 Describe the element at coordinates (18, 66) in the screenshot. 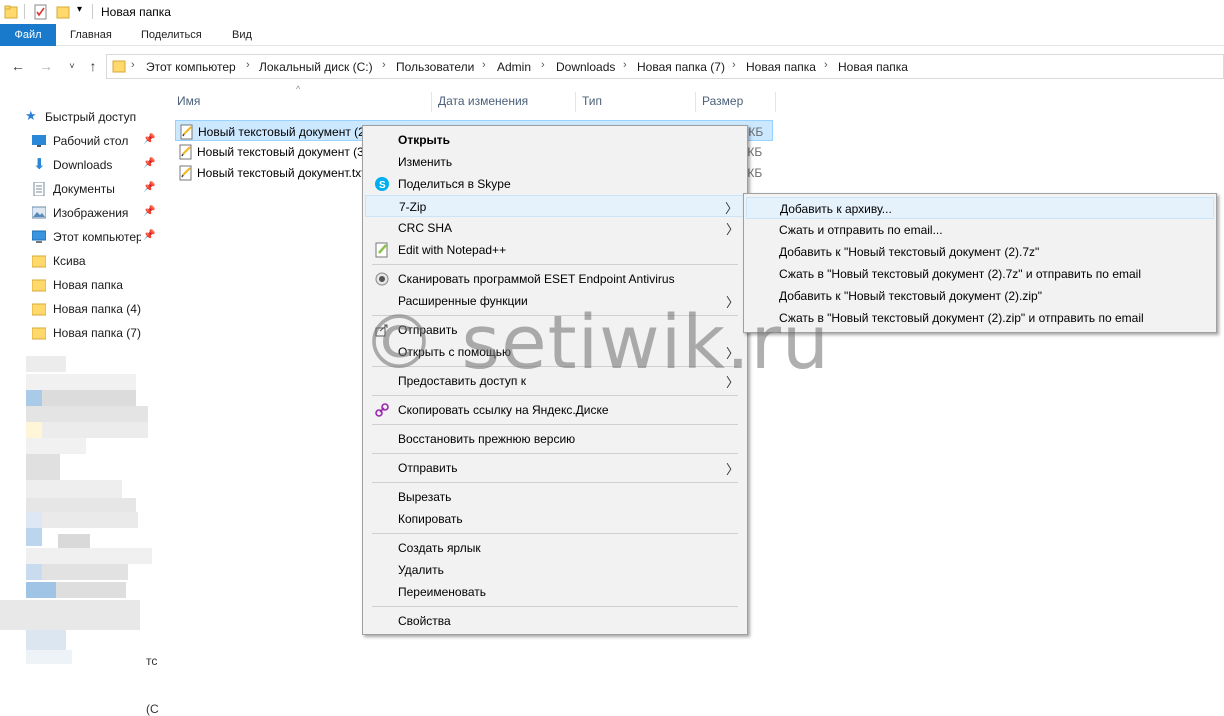

I see `back-icon: ←` at that location.